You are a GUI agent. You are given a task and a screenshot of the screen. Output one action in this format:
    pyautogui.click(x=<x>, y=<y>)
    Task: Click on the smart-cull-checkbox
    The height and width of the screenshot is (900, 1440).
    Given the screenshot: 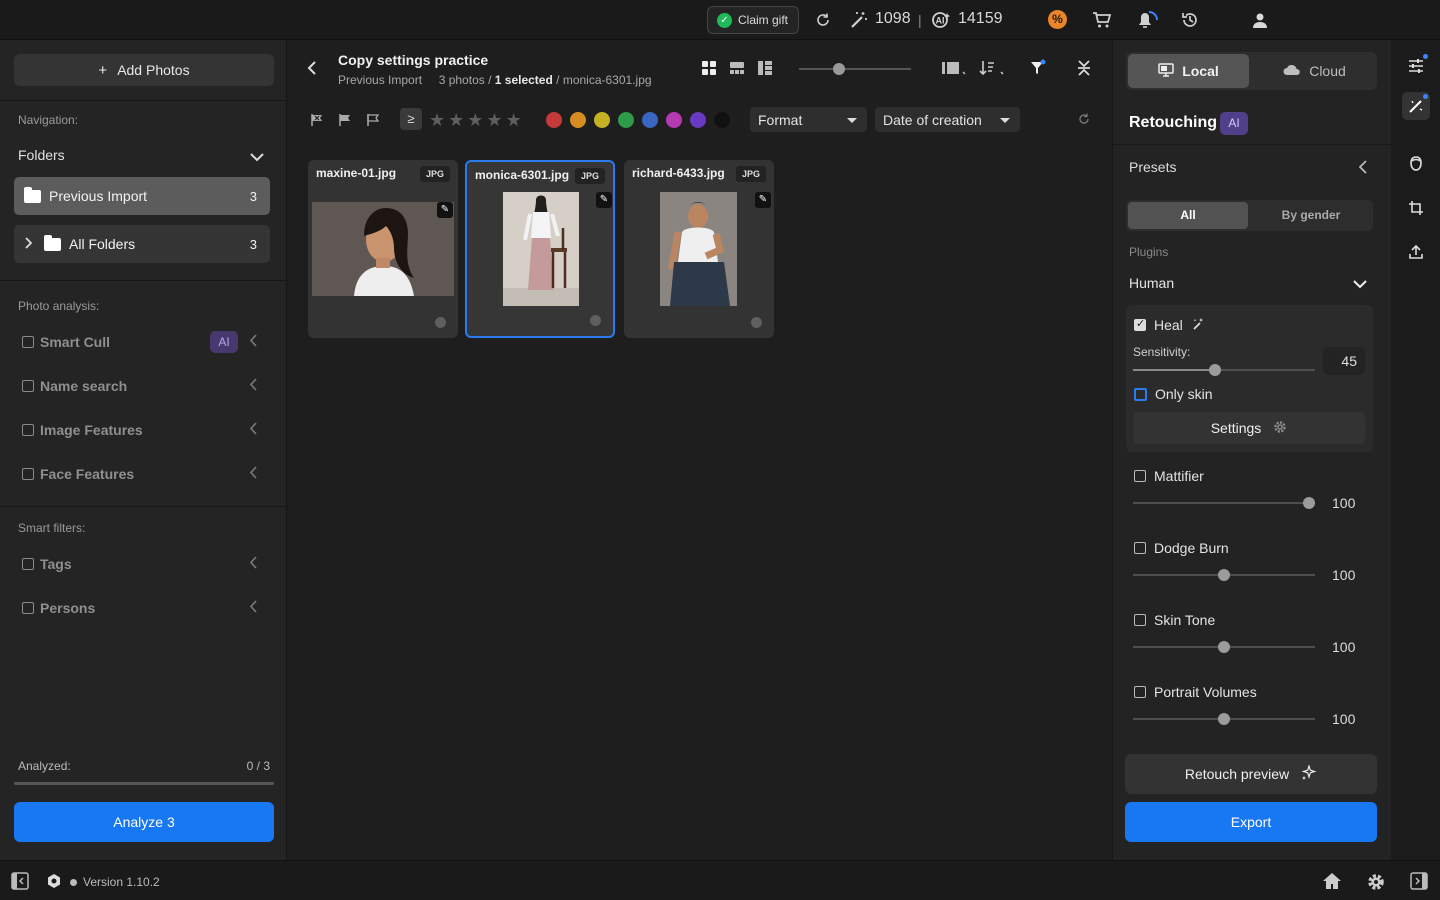 What is the action you would take?
    pyautogui.click(x=28, y=342)
    